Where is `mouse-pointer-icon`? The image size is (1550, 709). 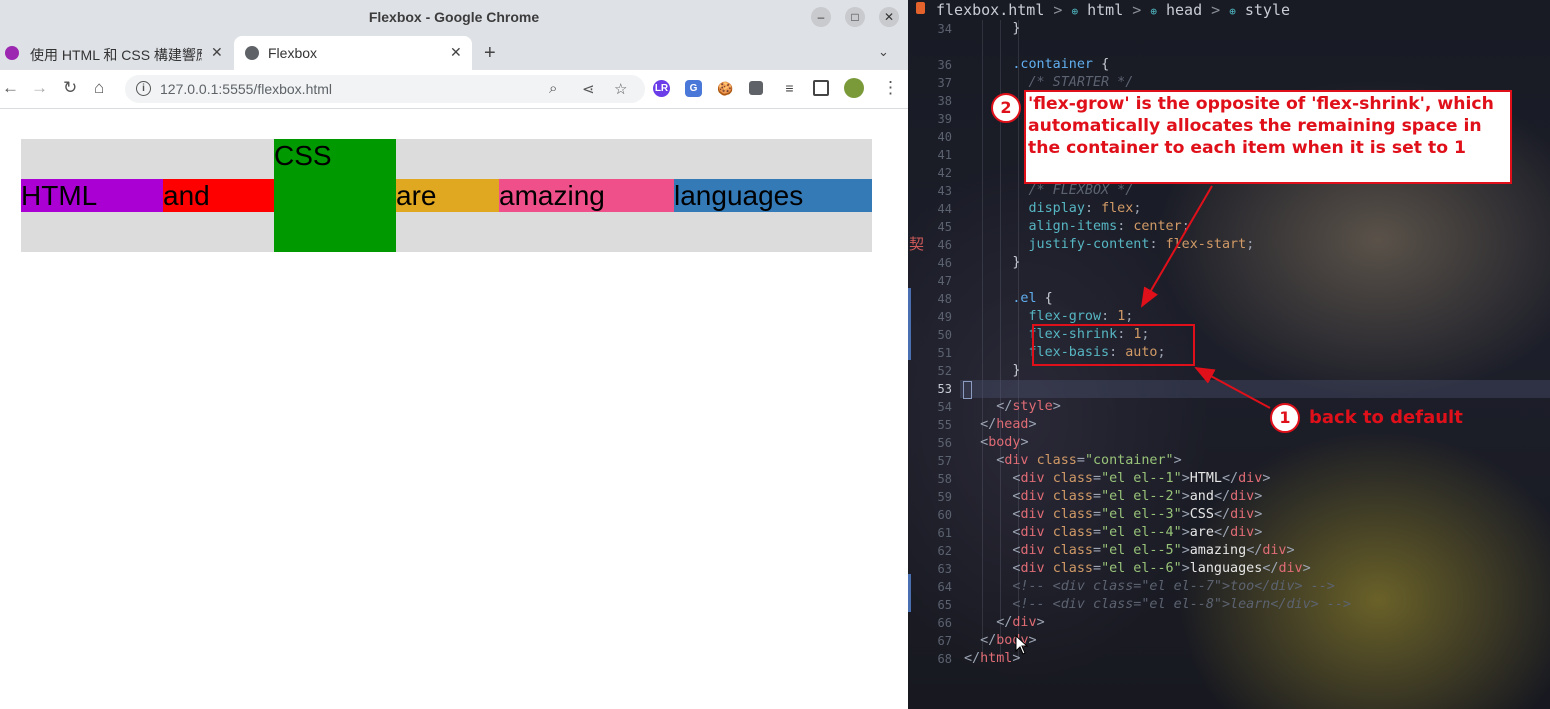 mouse-pointer-icon is located at coordinates (1022, 645).